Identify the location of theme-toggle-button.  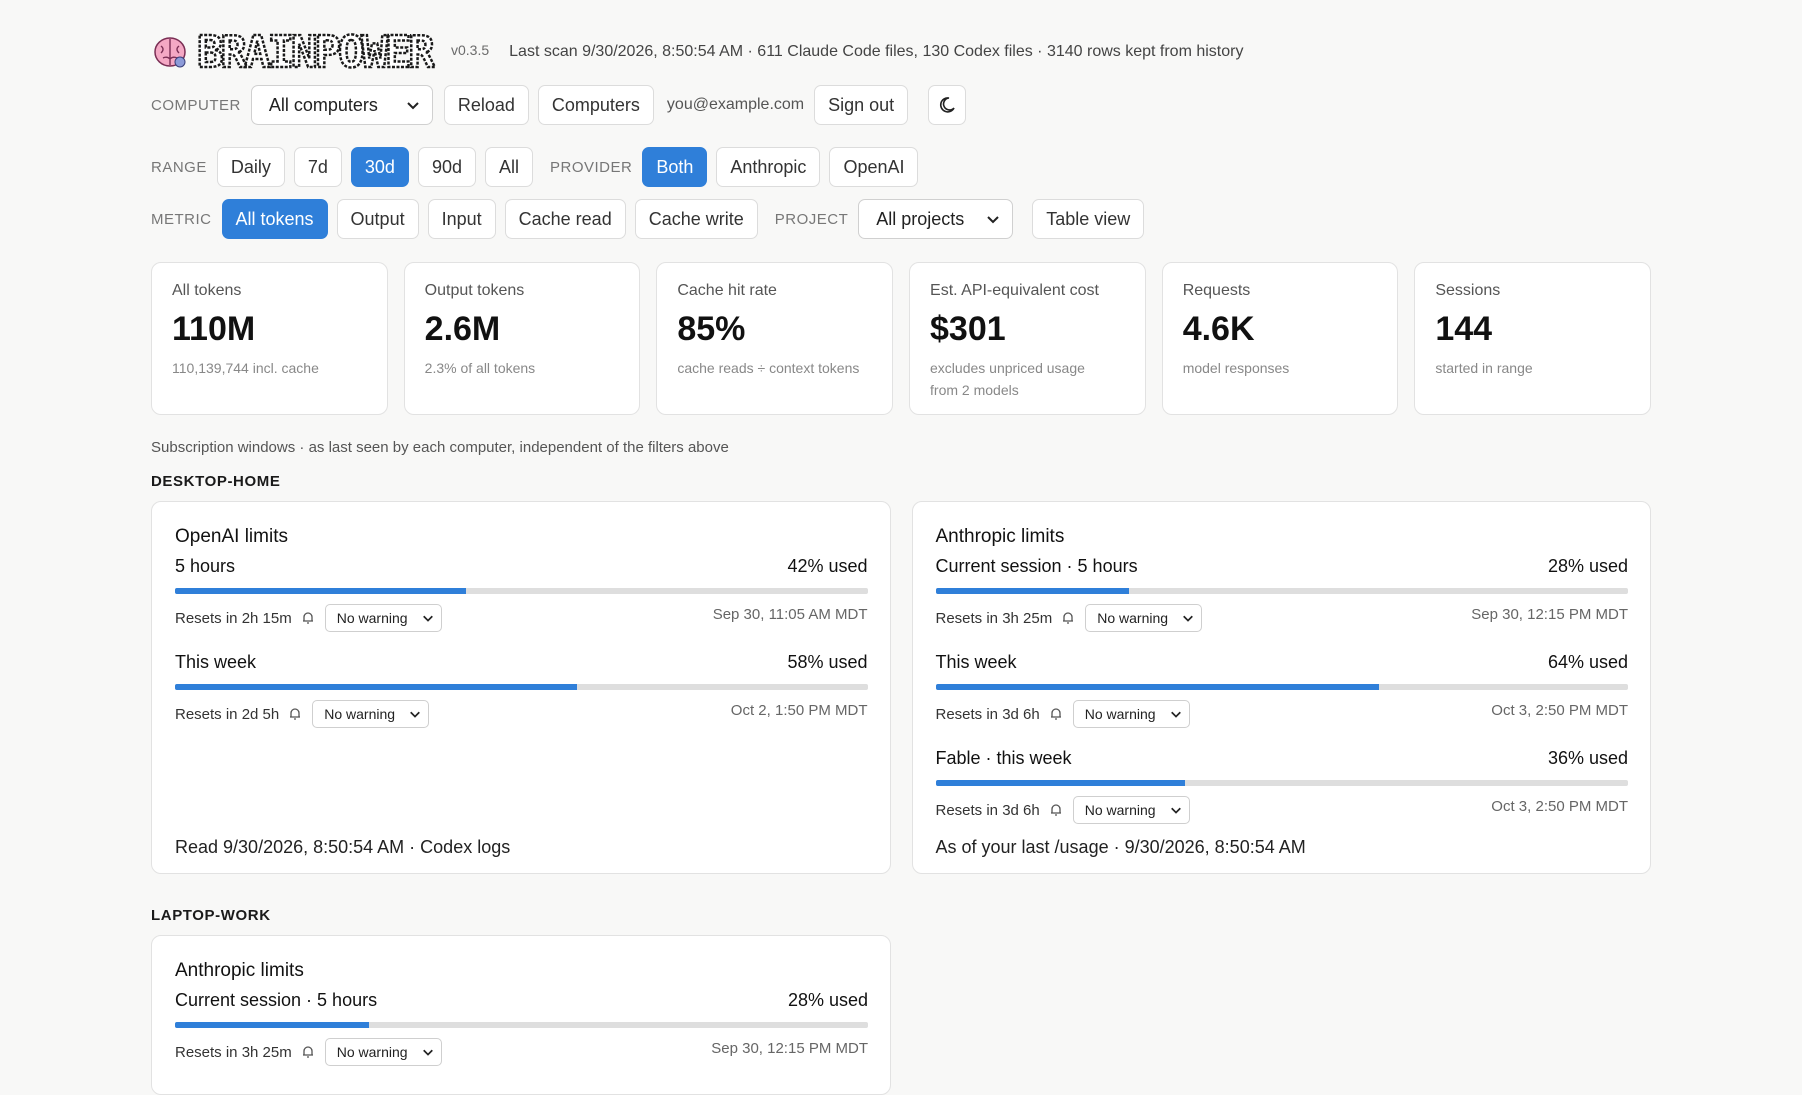
(947, 105).